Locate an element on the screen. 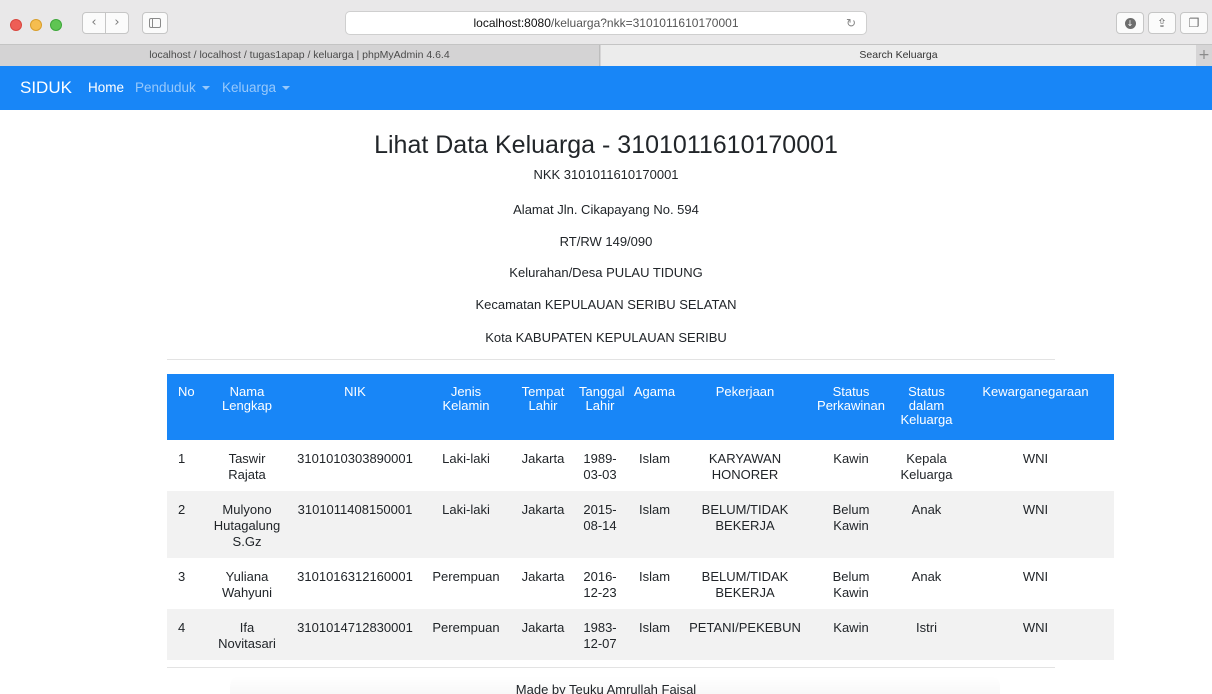 The height and width of the screenshot is (694, 1212). share-button: ⇪ is located at coordinates (1162, 23).